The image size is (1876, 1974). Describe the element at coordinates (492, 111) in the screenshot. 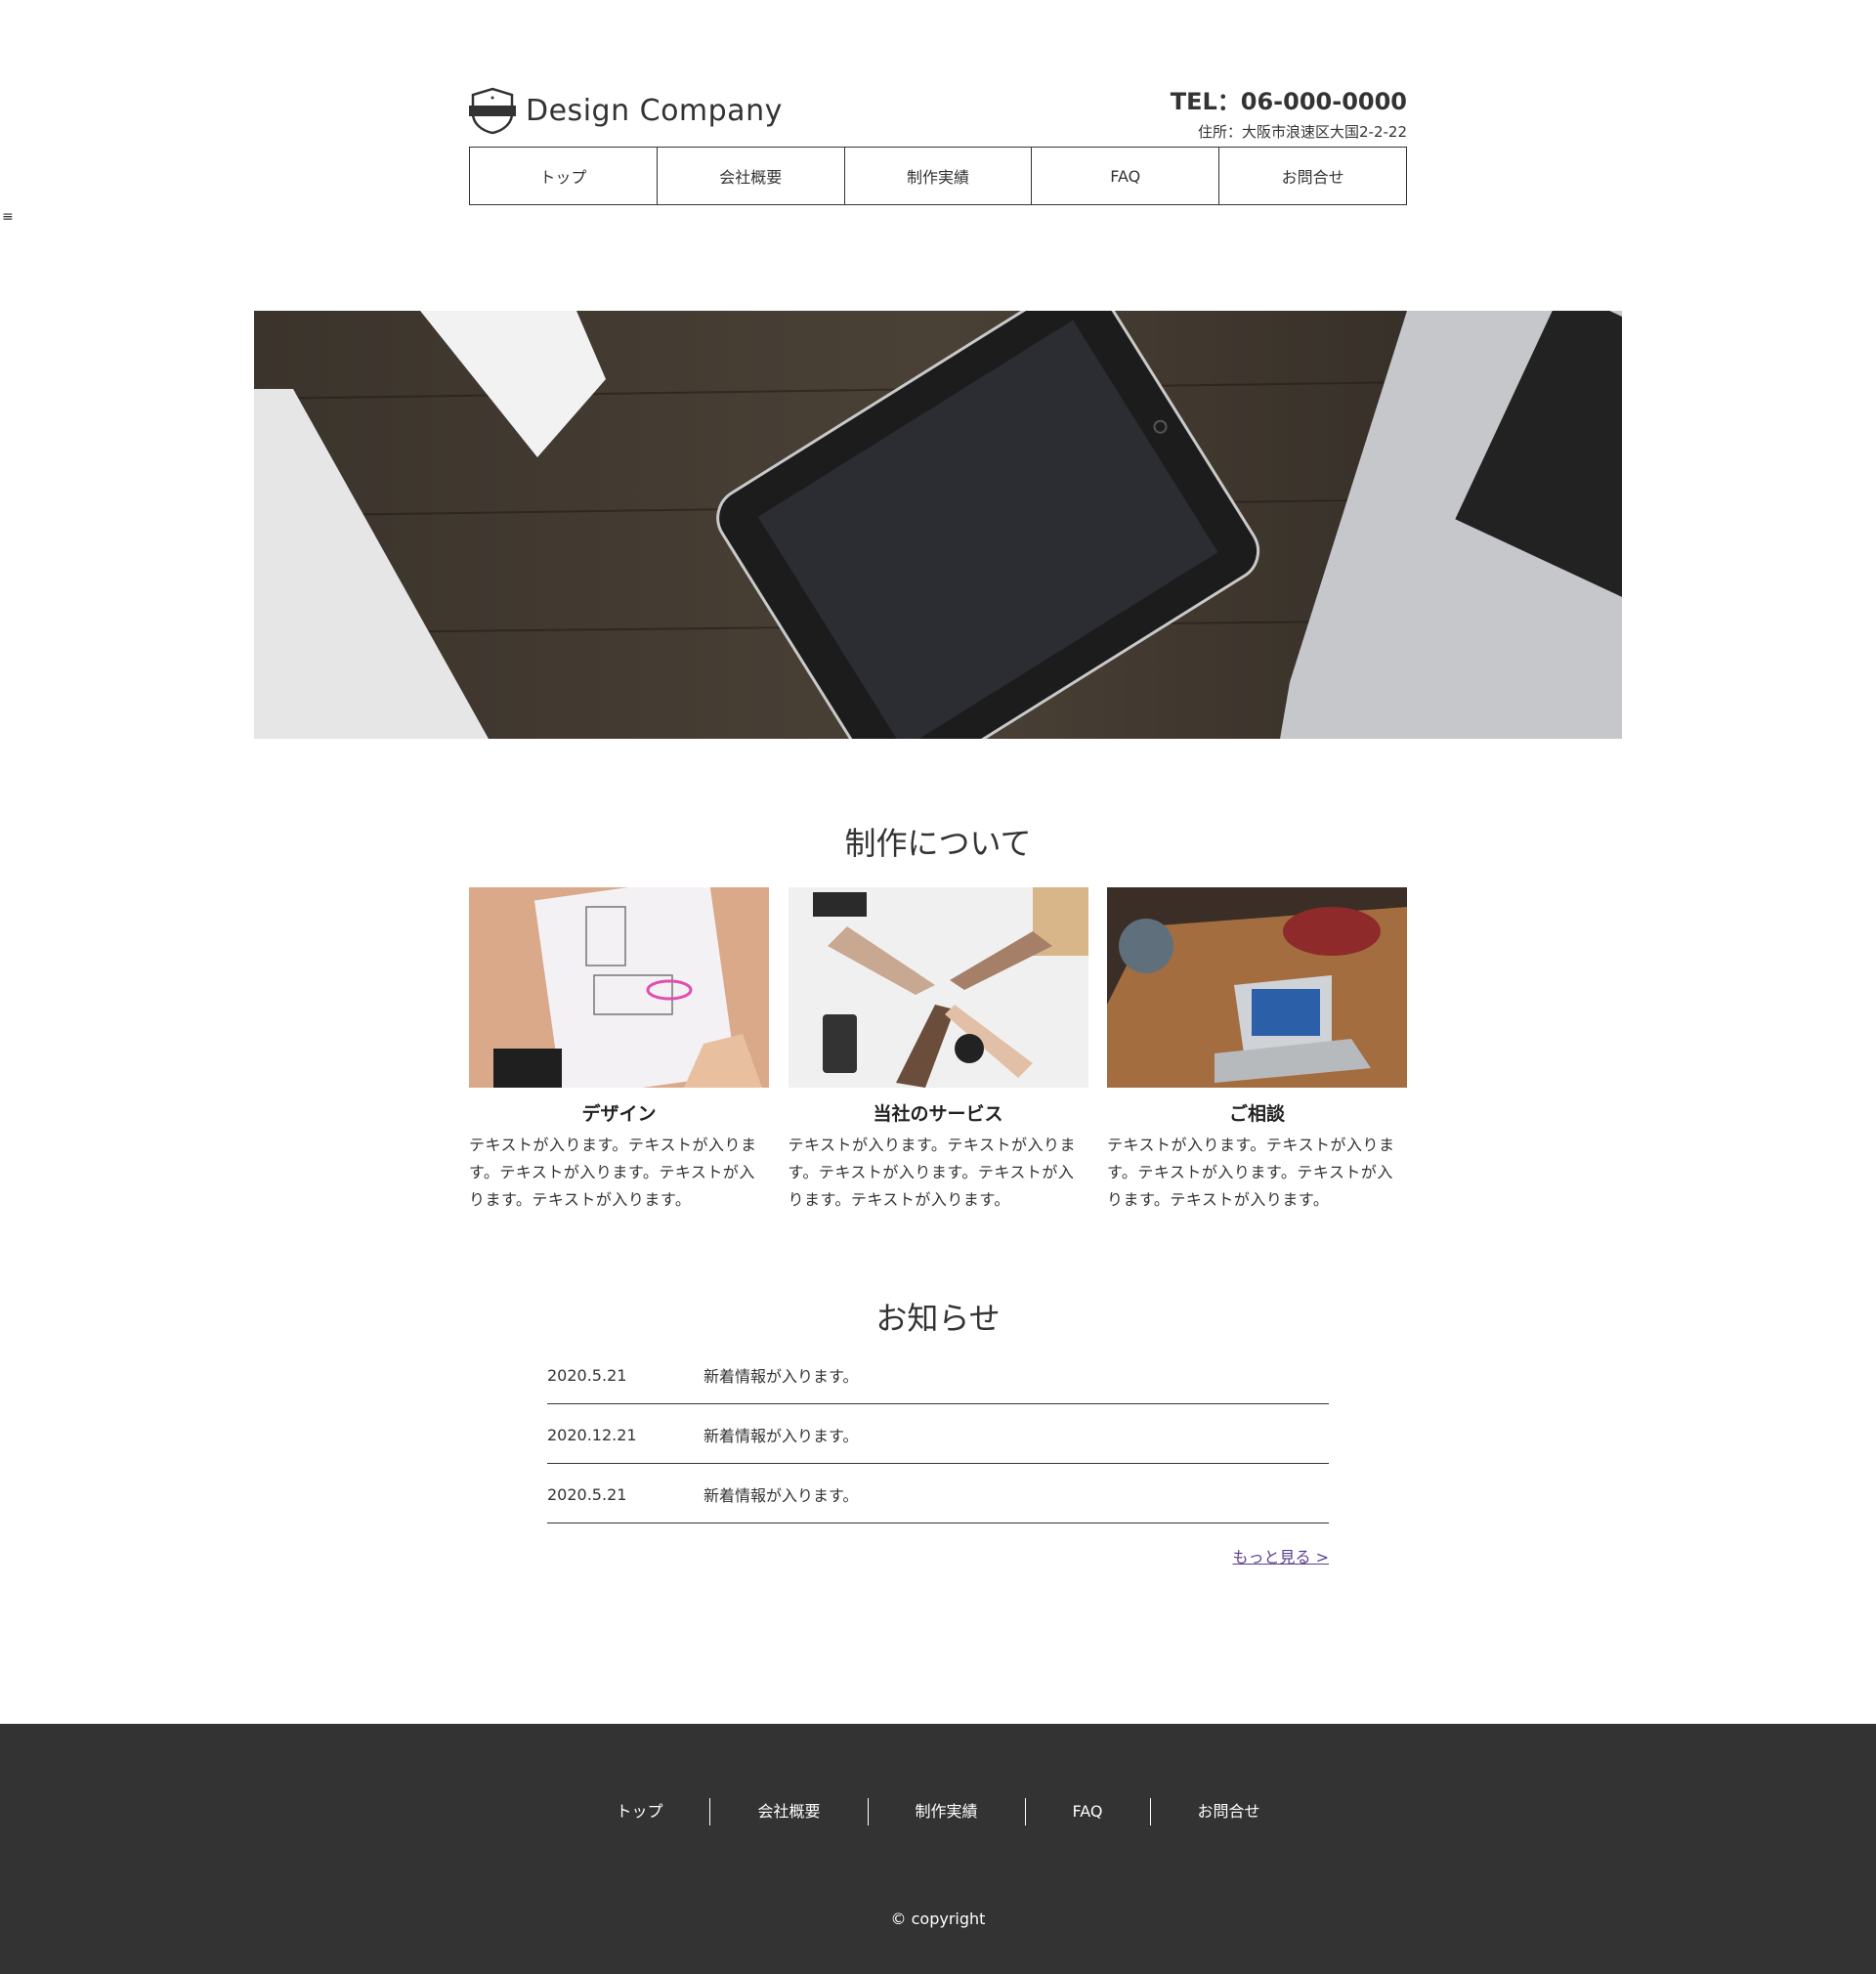

I see `shield-logo-icon` at that location.